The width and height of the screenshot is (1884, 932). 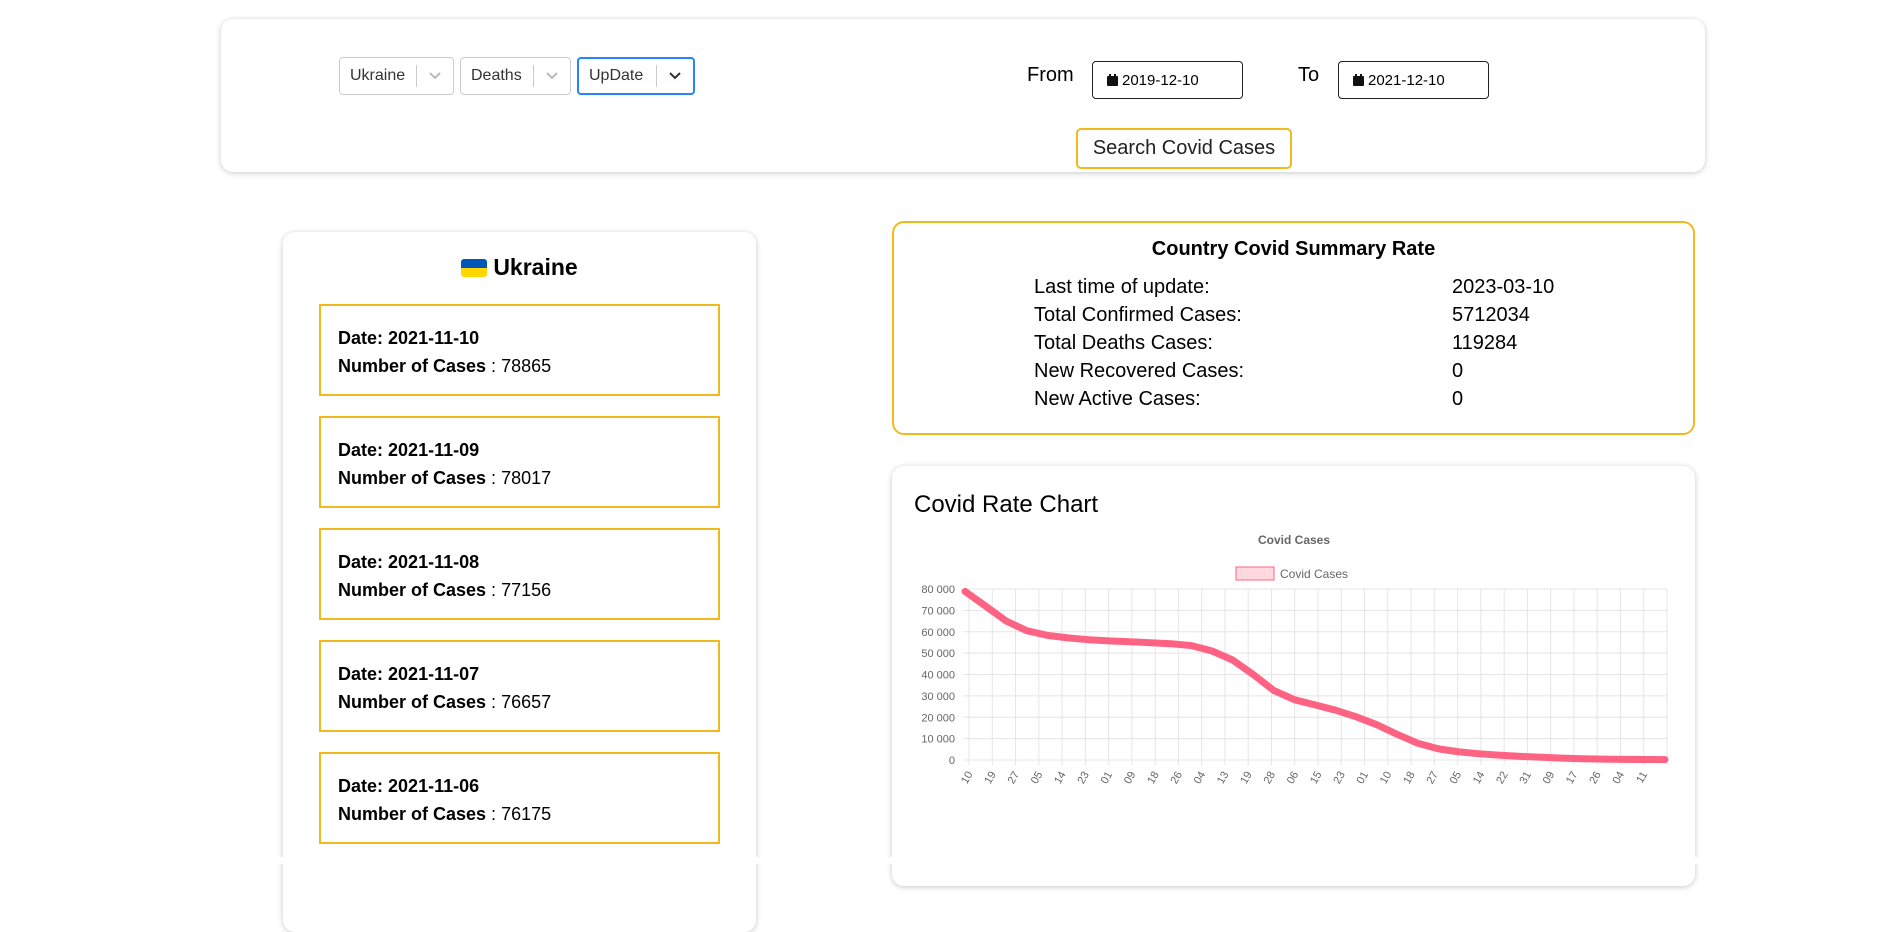 I want to click on from-label: From, so click(x=1050, y=75).